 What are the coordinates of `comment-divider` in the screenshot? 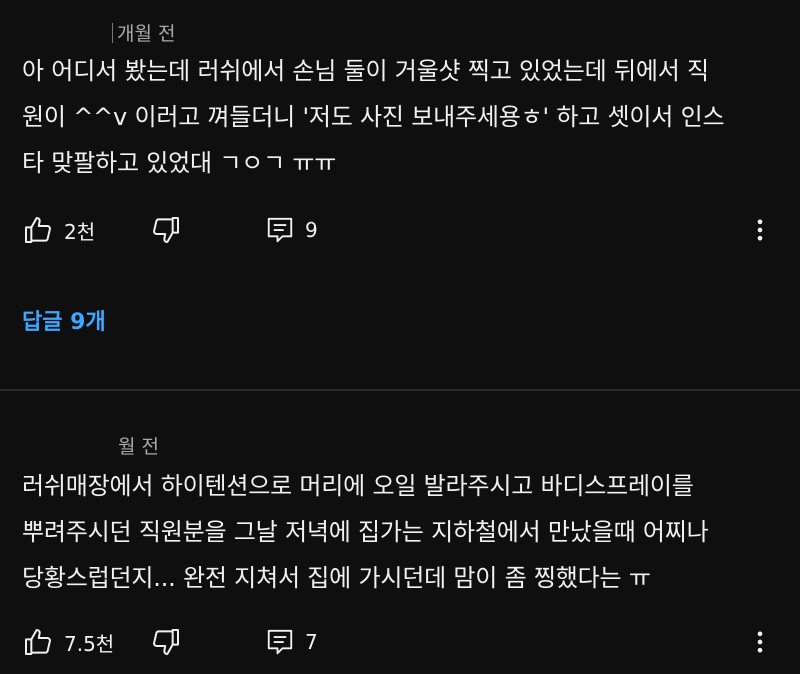 It's located at (400, 390).